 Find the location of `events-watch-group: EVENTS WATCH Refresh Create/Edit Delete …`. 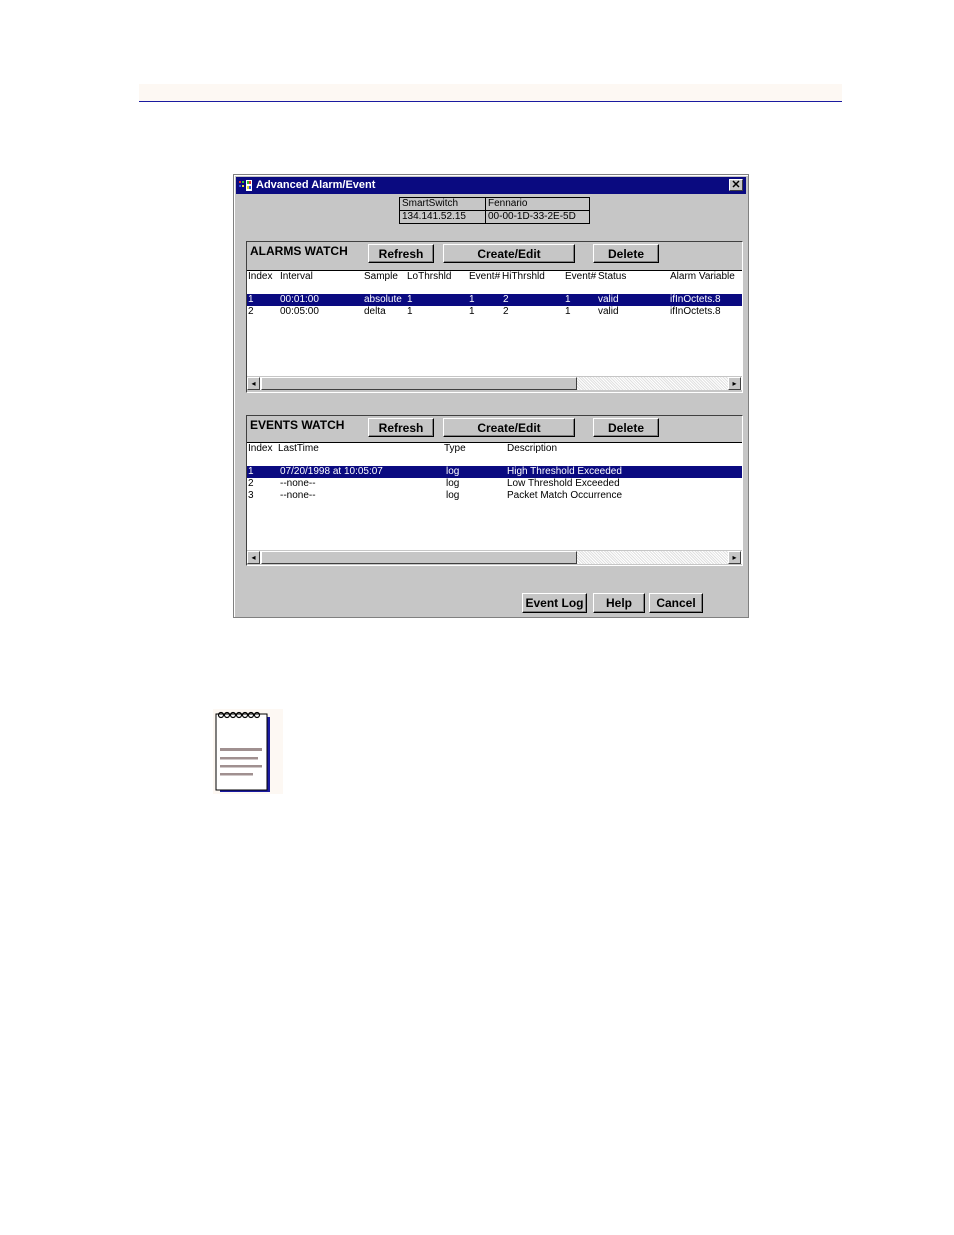

events-watch-group: EVENTS WATCH Refresh Create/Edit Delete … is located at coordinates (494, 490).